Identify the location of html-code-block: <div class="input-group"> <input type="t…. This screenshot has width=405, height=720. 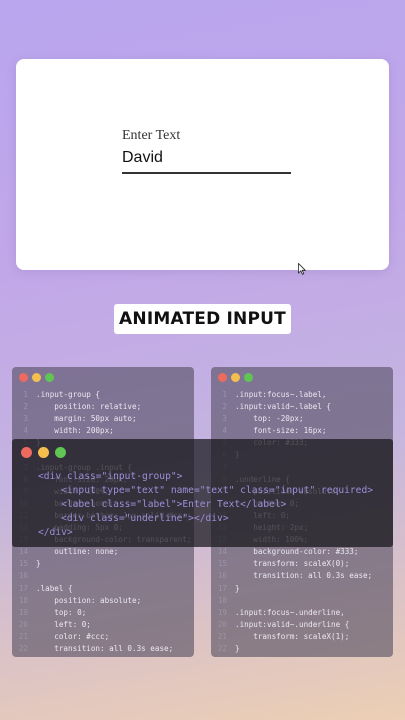
(205, 505).